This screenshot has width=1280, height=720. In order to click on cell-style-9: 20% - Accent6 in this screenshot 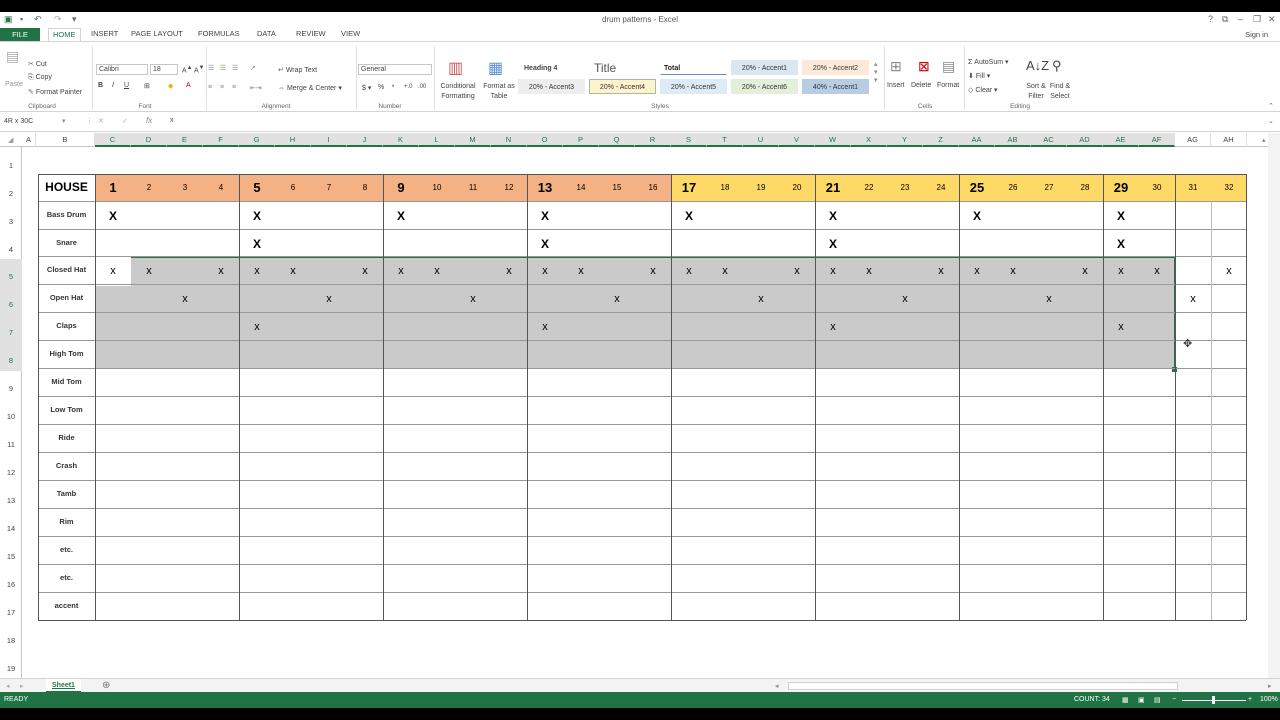, I will do `click(764, 86)`.